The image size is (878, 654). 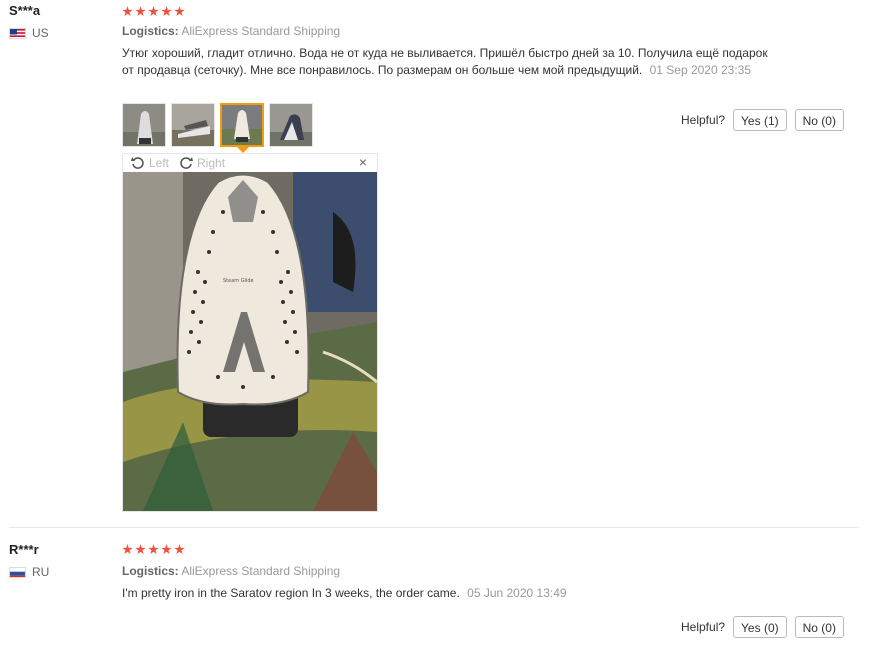 I want to click on rotate-left-button: Left, so click(x=150, y=163).